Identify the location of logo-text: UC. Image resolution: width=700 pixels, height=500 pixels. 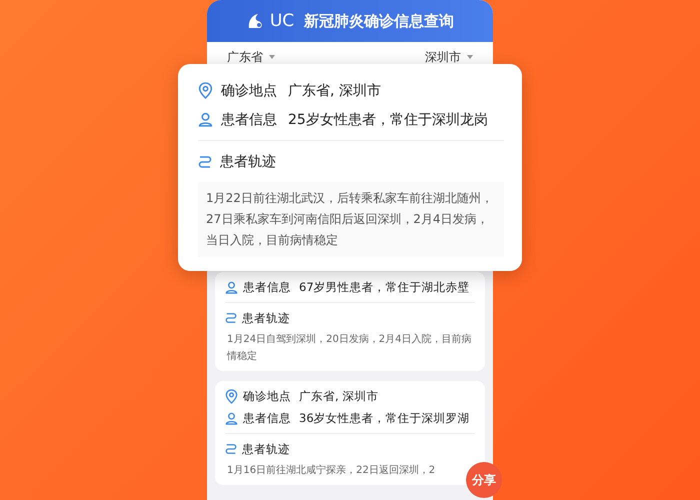
(282, 21).